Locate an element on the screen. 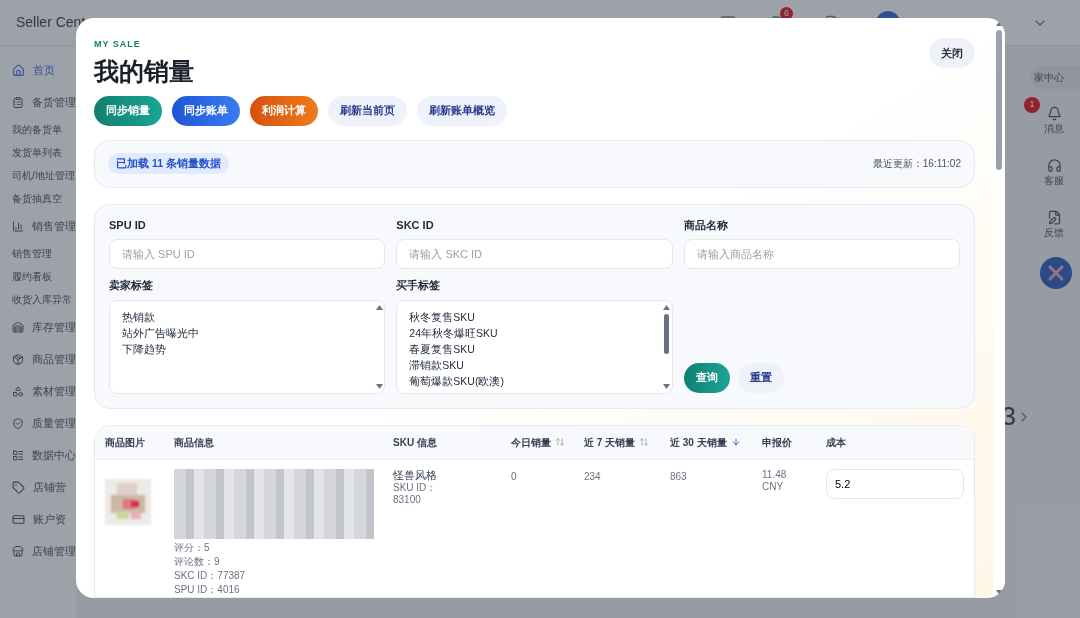 This screenshot has height=618, width=1080. sidebar-section: 库存管理 is located at coordinates (54, 327).